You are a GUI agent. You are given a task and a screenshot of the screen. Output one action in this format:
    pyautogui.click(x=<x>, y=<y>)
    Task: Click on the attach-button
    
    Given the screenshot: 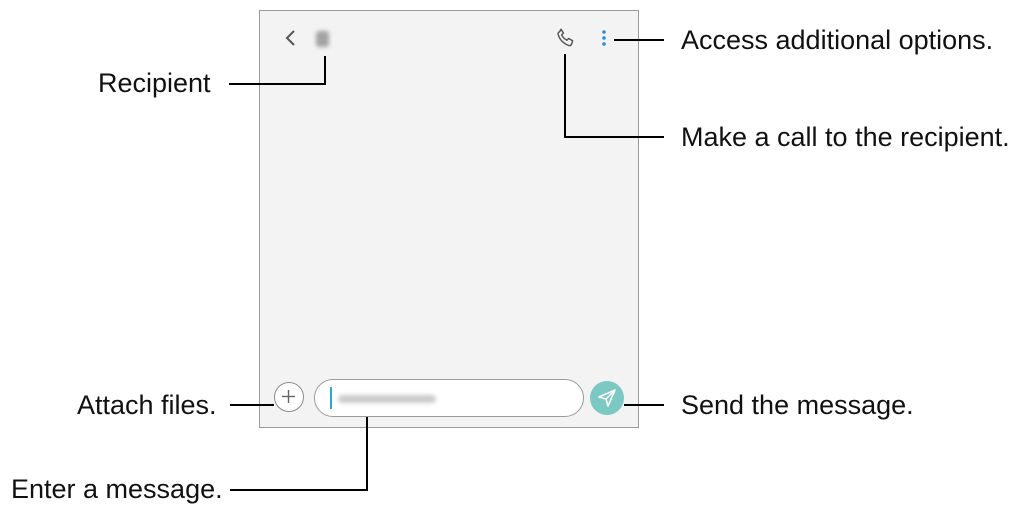 What is the action you would take?
    pyautogui.click(x=289, y=397)
    